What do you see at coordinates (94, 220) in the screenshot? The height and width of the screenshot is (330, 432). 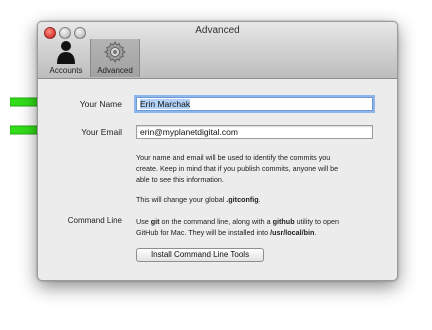 I see `command-line-label: Command Line` at bounding box center [94, 220].